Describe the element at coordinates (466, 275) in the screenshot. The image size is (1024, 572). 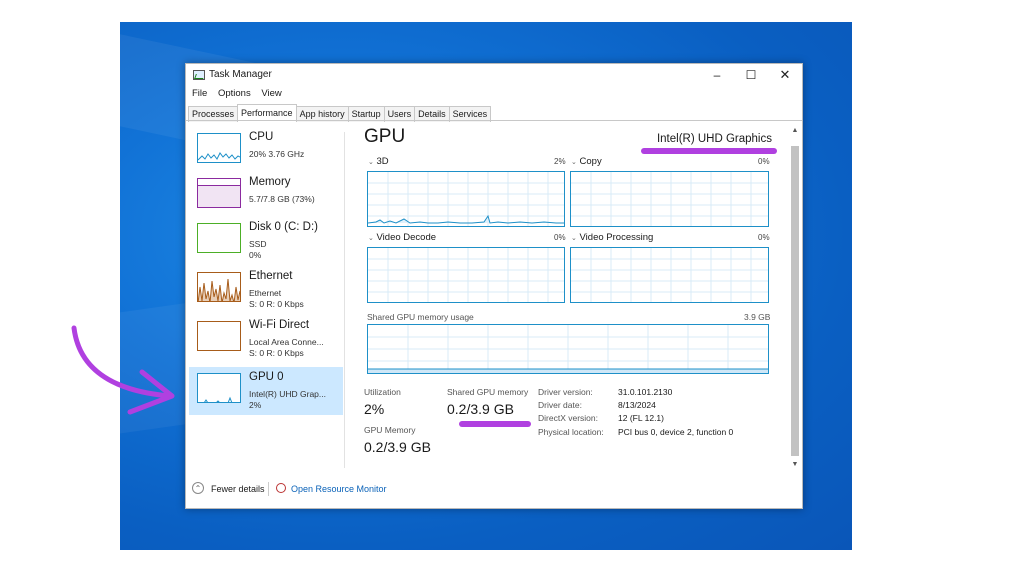
I see `engine-video-decode-graph` at that location.